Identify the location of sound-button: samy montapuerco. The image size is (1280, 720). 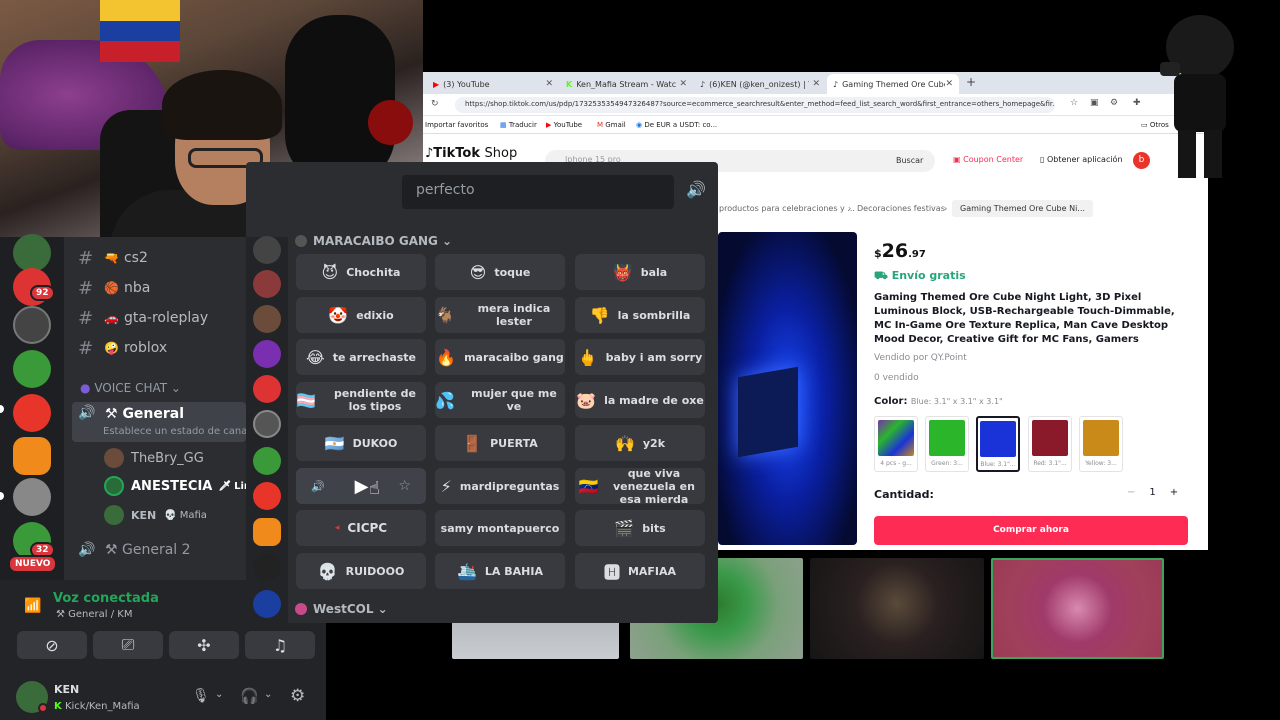
(500, 528).